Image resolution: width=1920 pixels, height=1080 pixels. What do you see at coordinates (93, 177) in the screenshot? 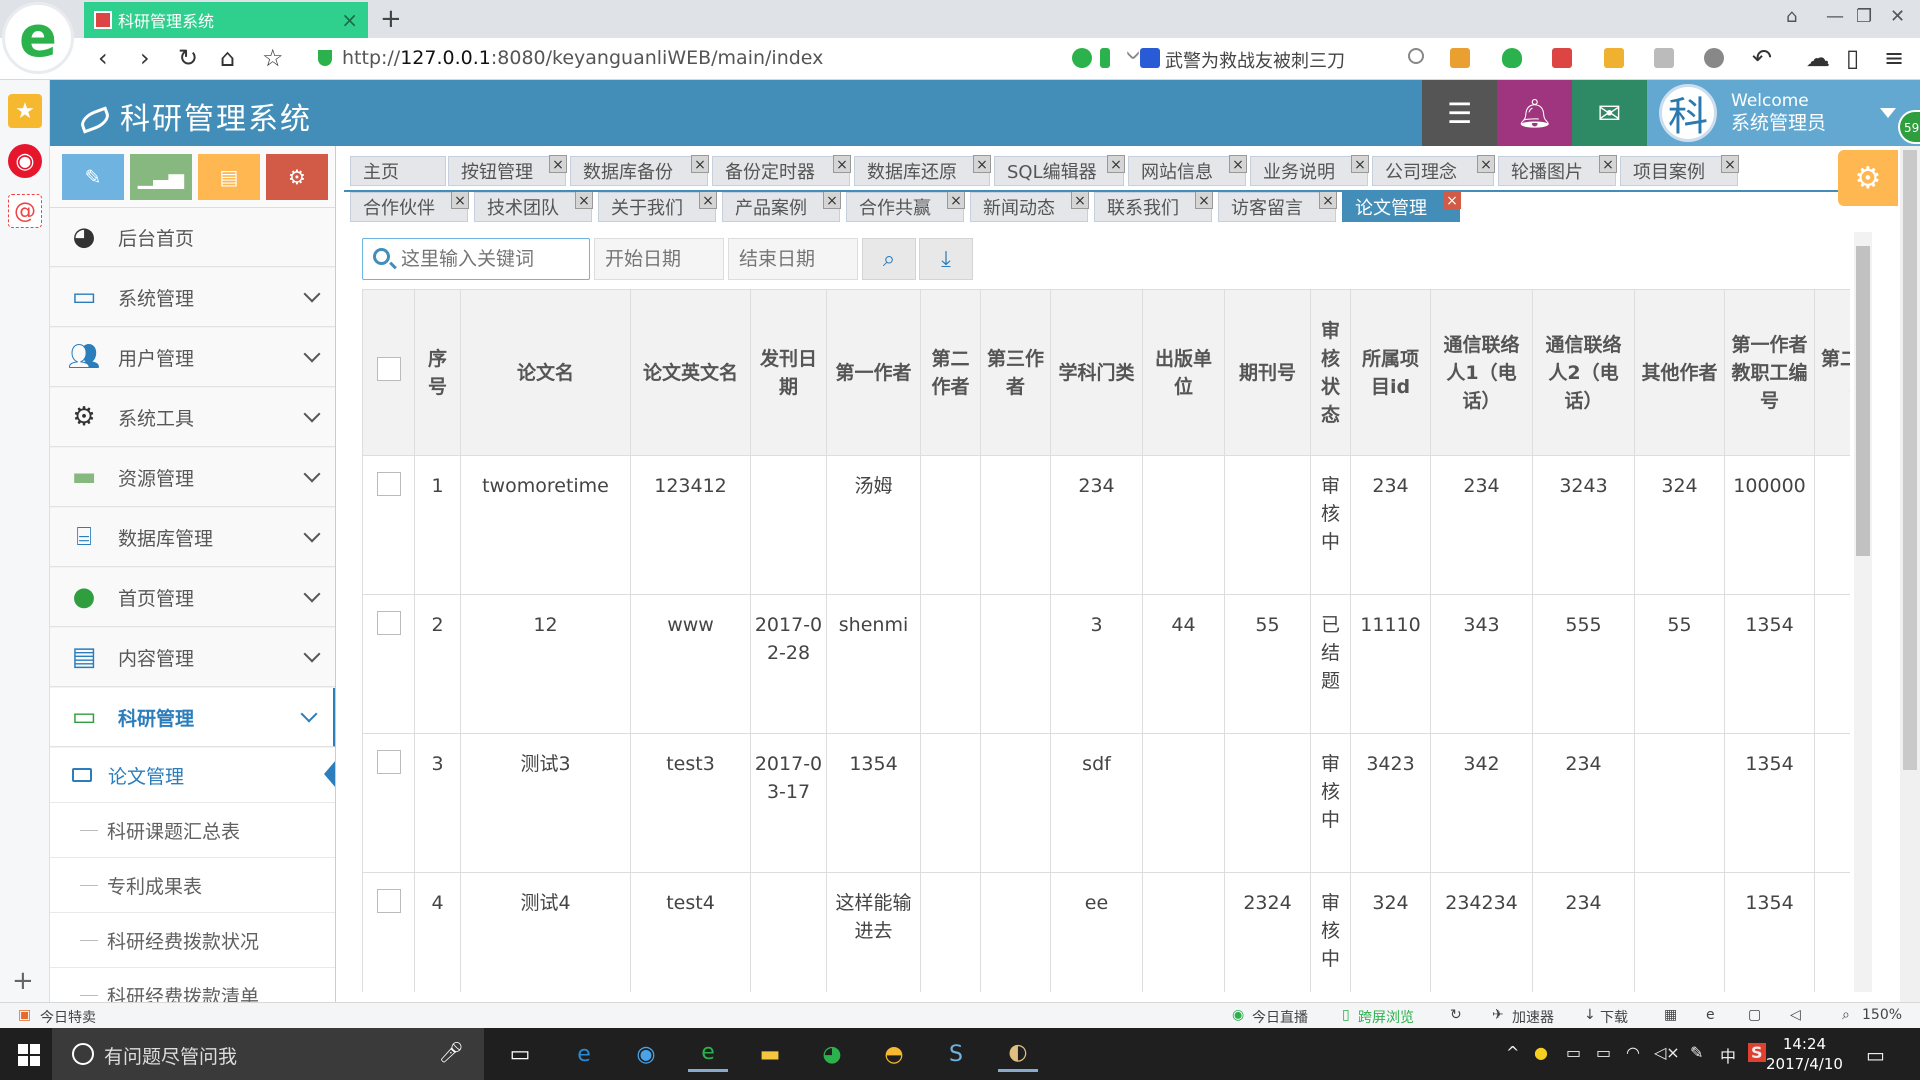
I see `shortcut-edit-button: ✎` at bounding box center [93, 177].